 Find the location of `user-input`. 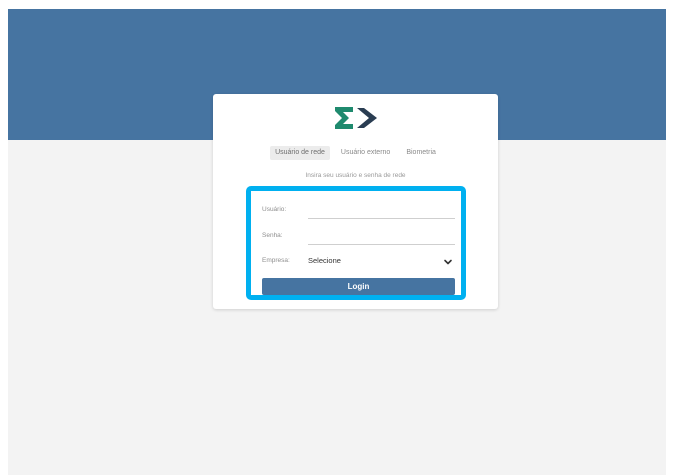

user-input is located at coordinates (381, 210).